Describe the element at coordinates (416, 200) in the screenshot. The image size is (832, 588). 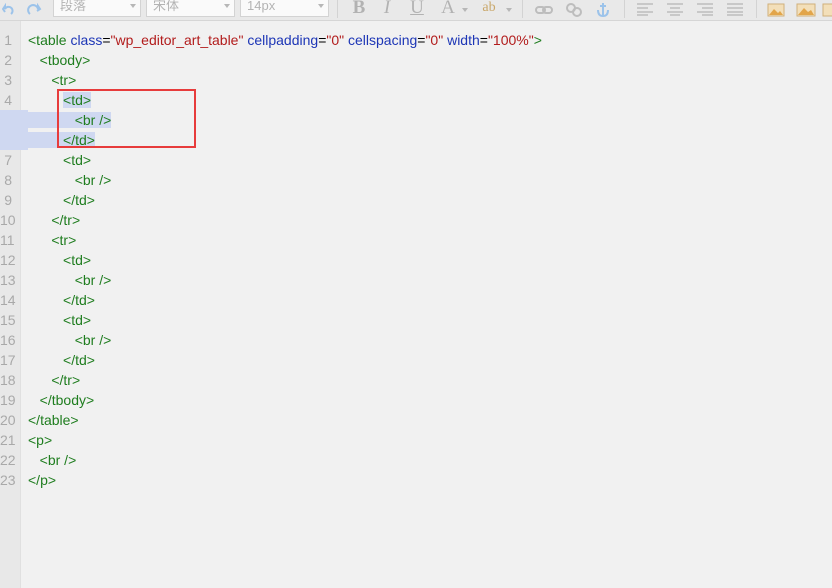
I see `code-line: 9 </td>` at that location.